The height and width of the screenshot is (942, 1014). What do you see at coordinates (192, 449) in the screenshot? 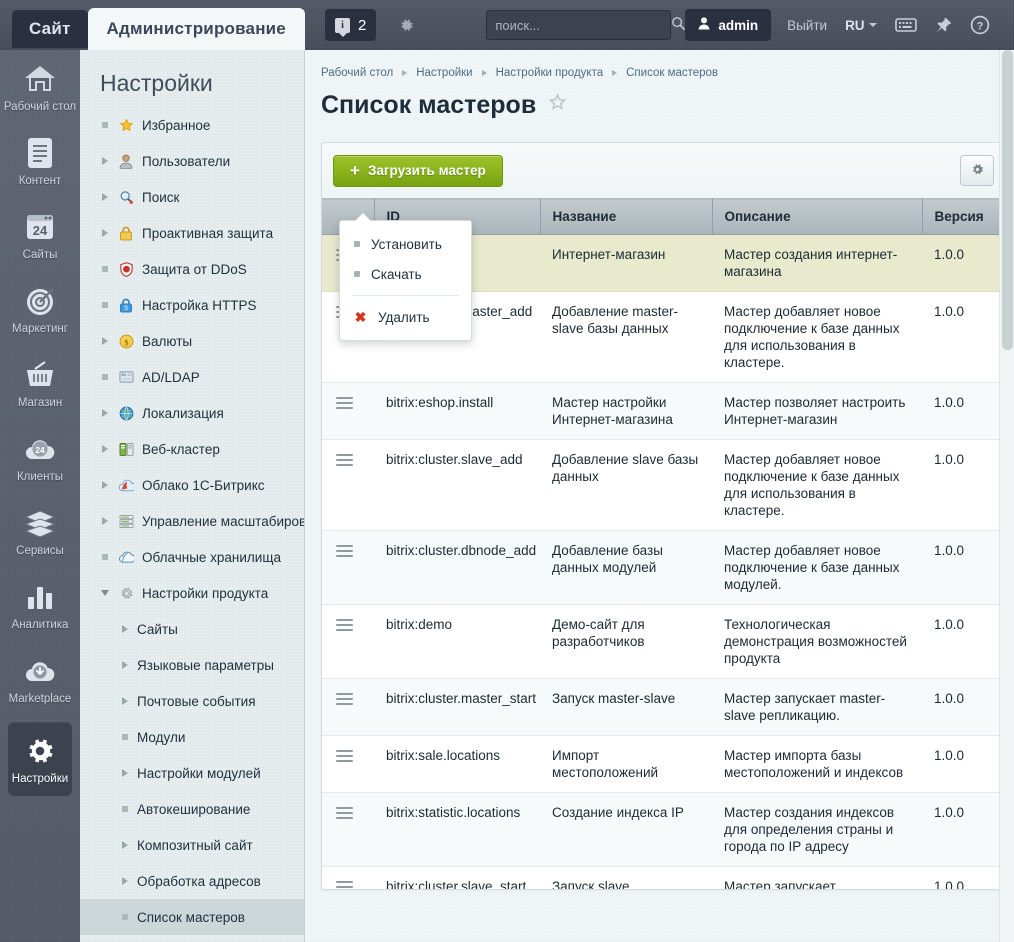
I see `sidebar-item-9: Веб-кластер` at bounding box center [192, 449].